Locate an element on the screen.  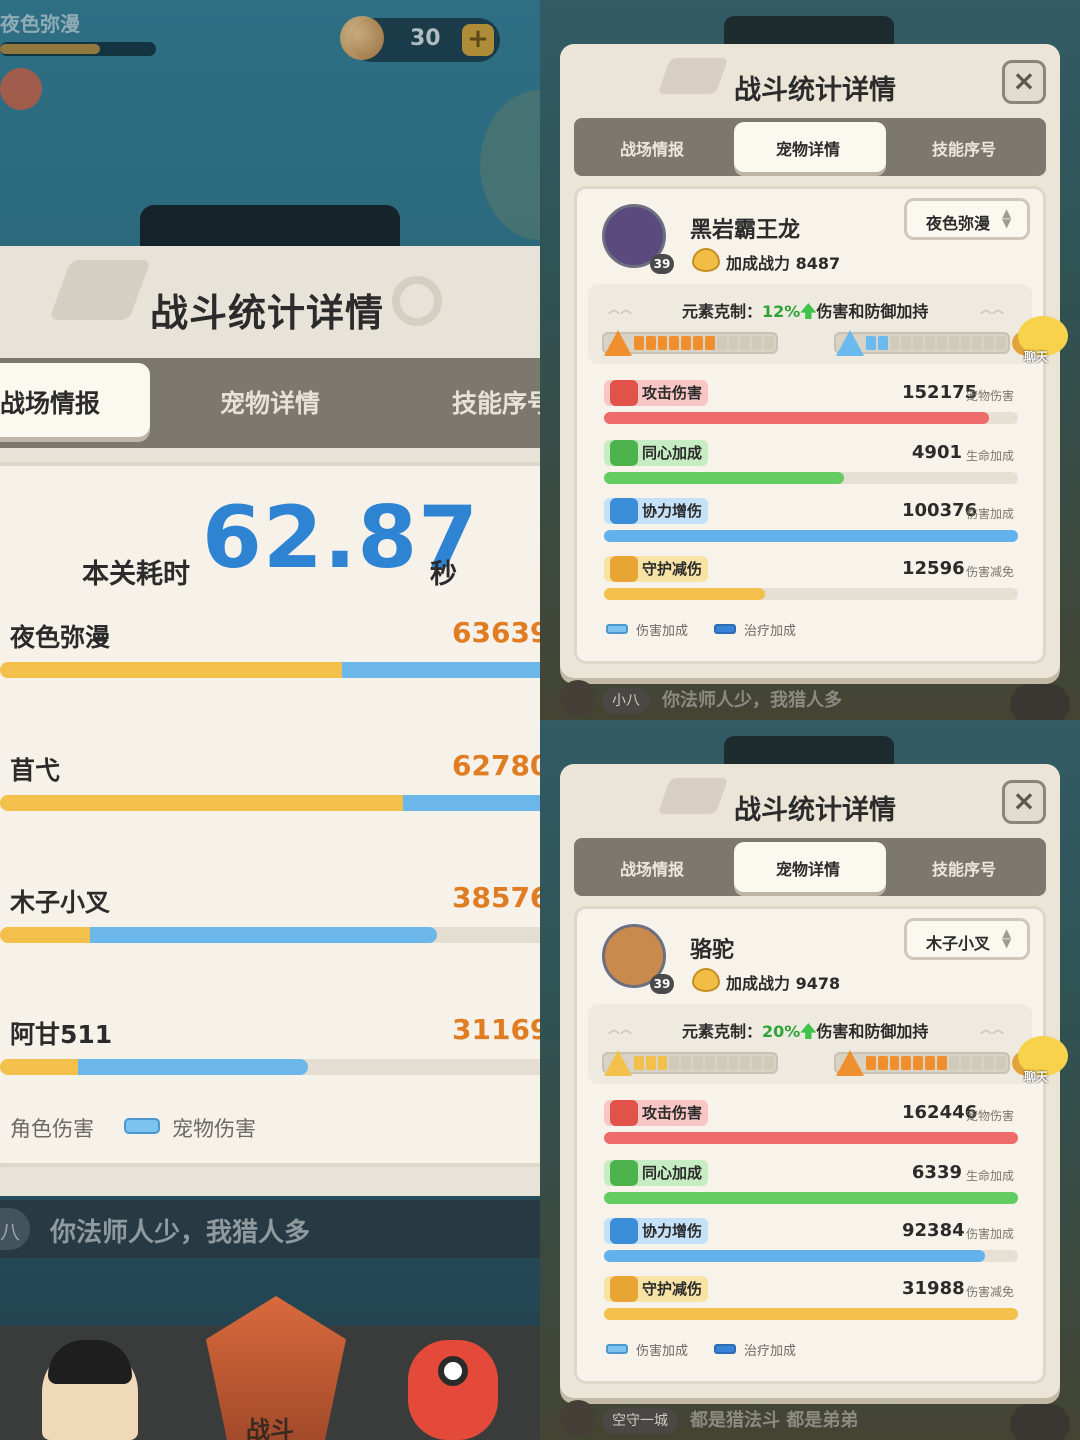
legend-damage-label: 伤害加成 is located at coordinates (662, 1351).